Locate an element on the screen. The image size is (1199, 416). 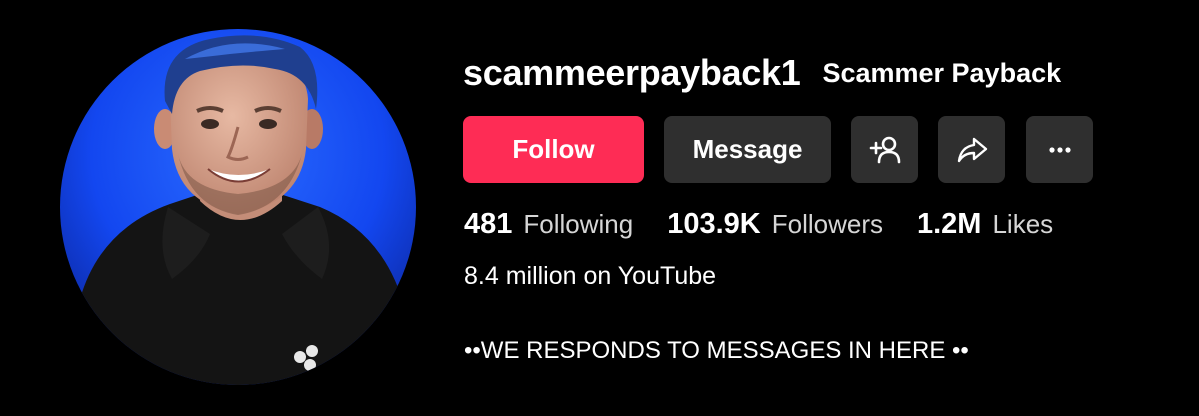
add-friend-icon is located at coordinates (884, 149).